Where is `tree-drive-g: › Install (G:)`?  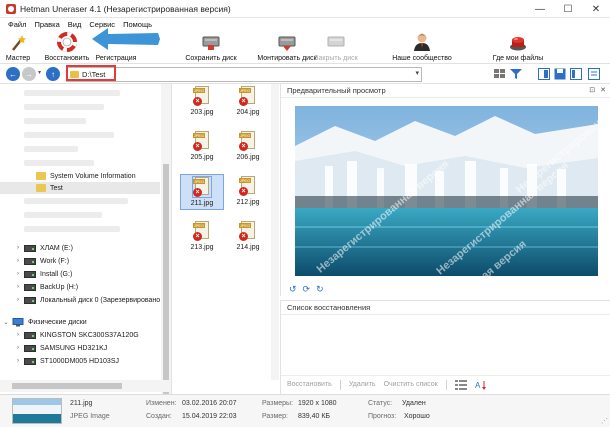 tree-drive-g: › Install (G:) is located at coordinates (80, 274).